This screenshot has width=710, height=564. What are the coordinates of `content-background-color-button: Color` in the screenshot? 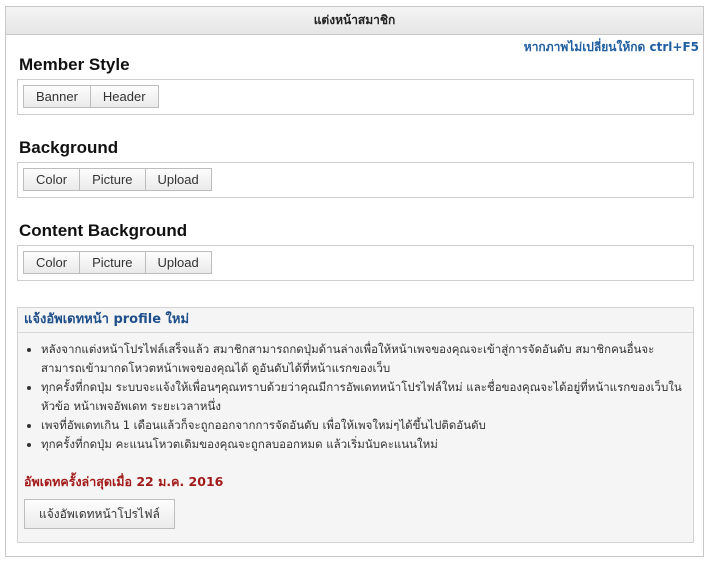 It's located at (52, 262).